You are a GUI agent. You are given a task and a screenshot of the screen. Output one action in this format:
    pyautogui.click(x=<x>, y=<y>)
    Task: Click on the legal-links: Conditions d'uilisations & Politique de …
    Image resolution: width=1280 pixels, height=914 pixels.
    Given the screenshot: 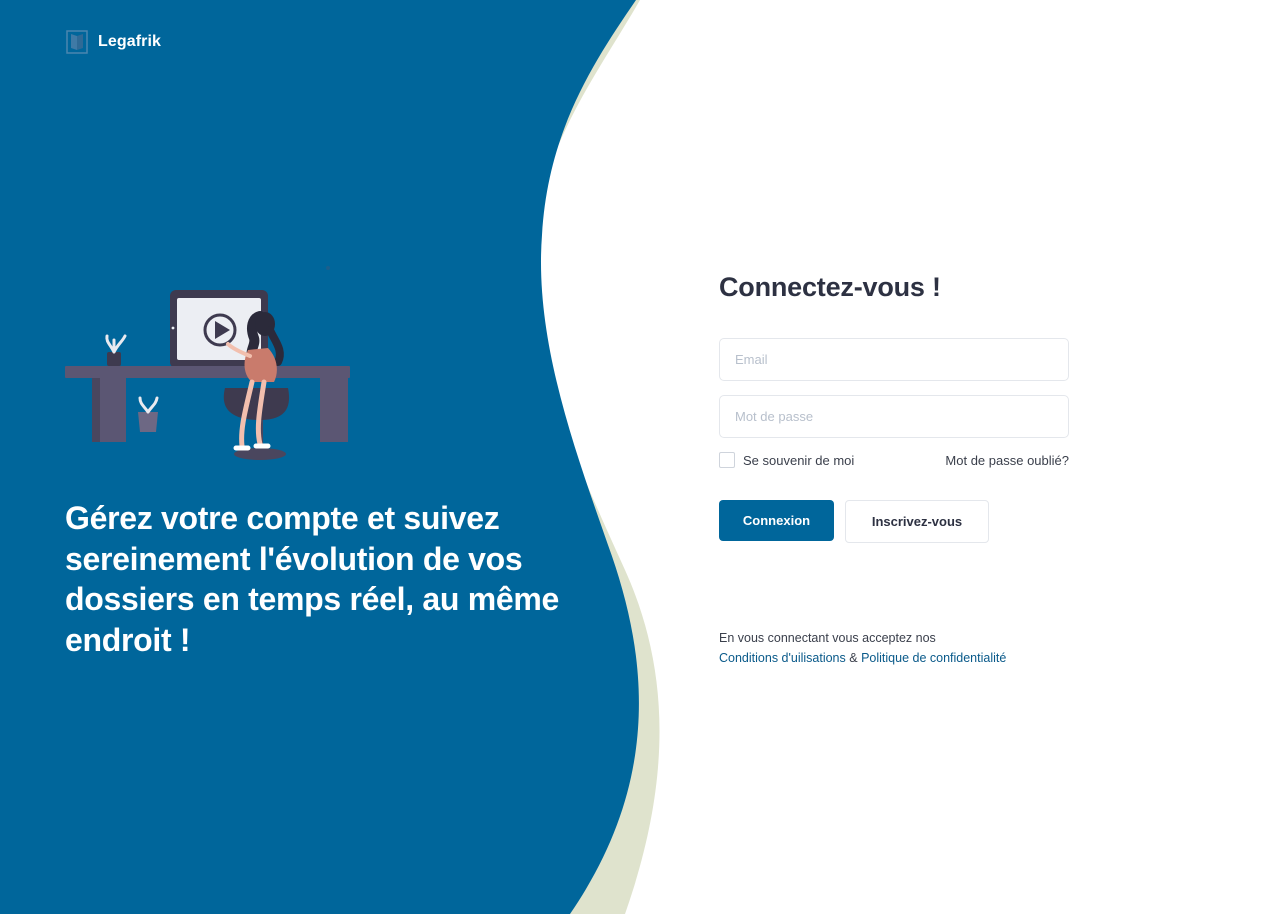 What is the action you would take?
    pyautogui.click(x=862, y=659)
    